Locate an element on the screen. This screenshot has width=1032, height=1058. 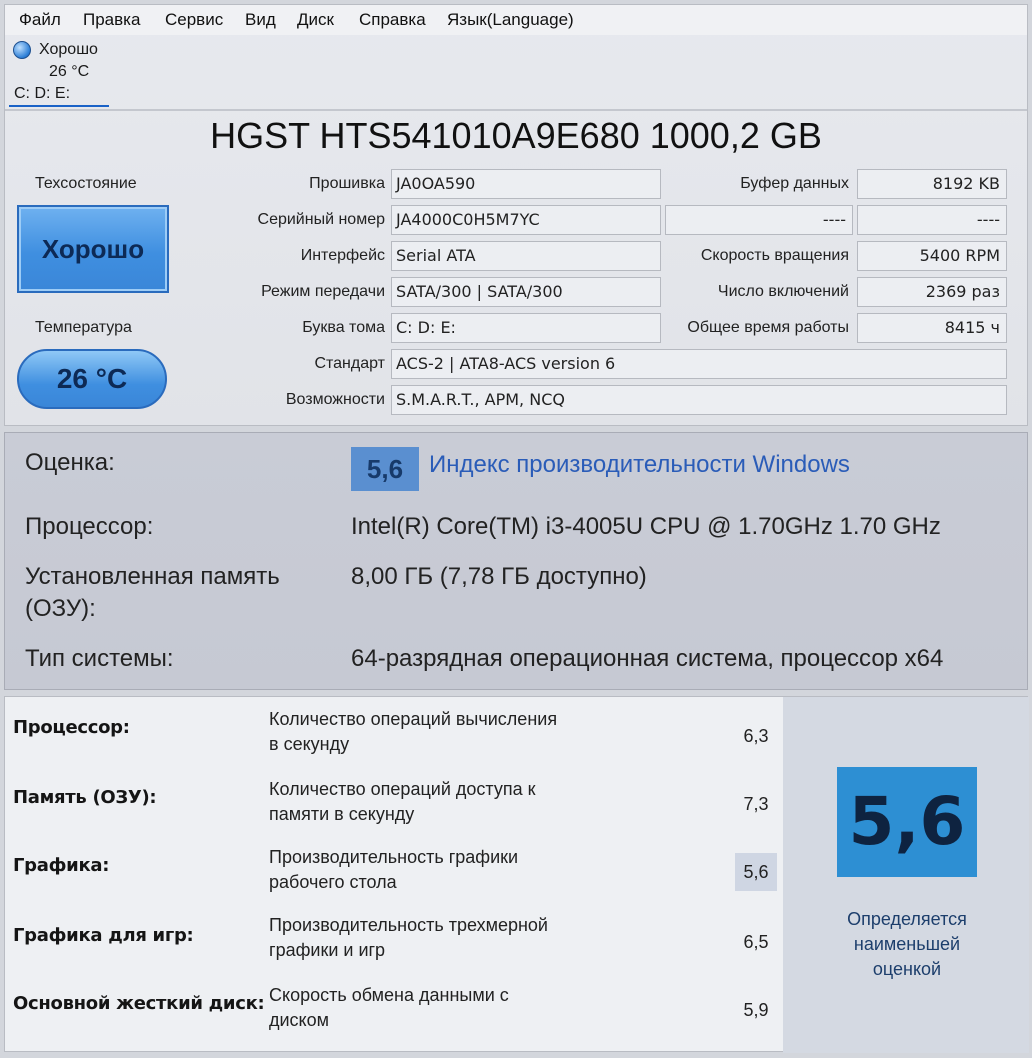
drive-tab-temp: 26 °C is located at coordinates (69, 71).